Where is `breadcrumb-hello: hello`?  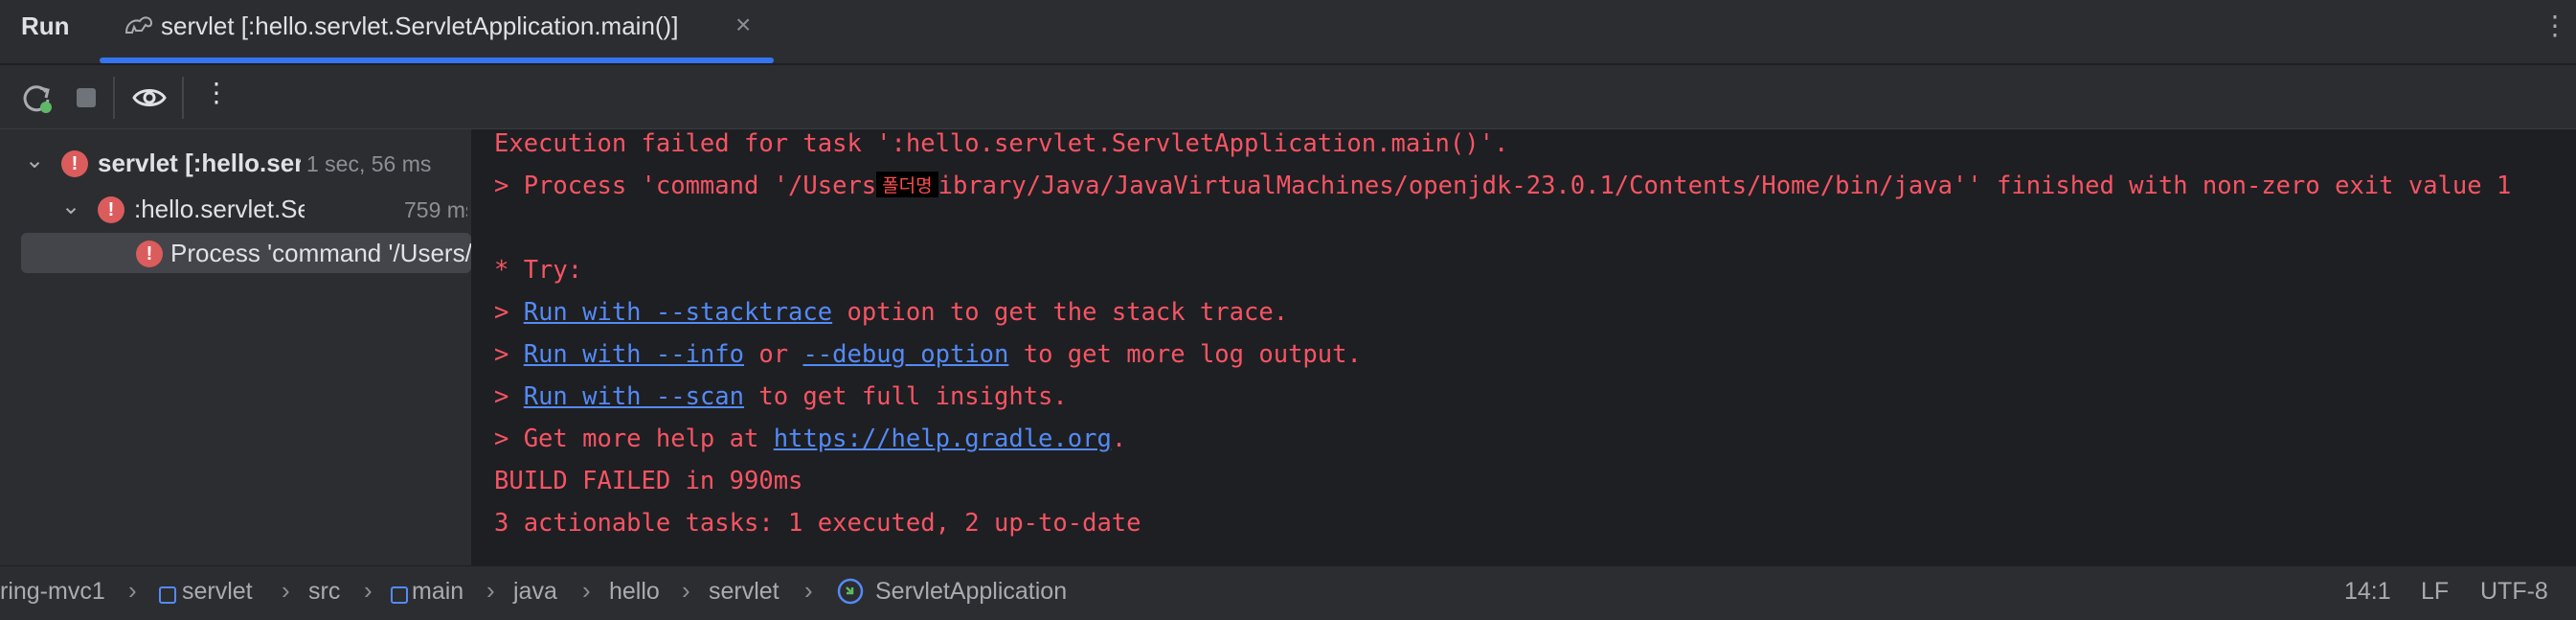 breadcrumb-hello: hello is located at coordinates (634, 592).